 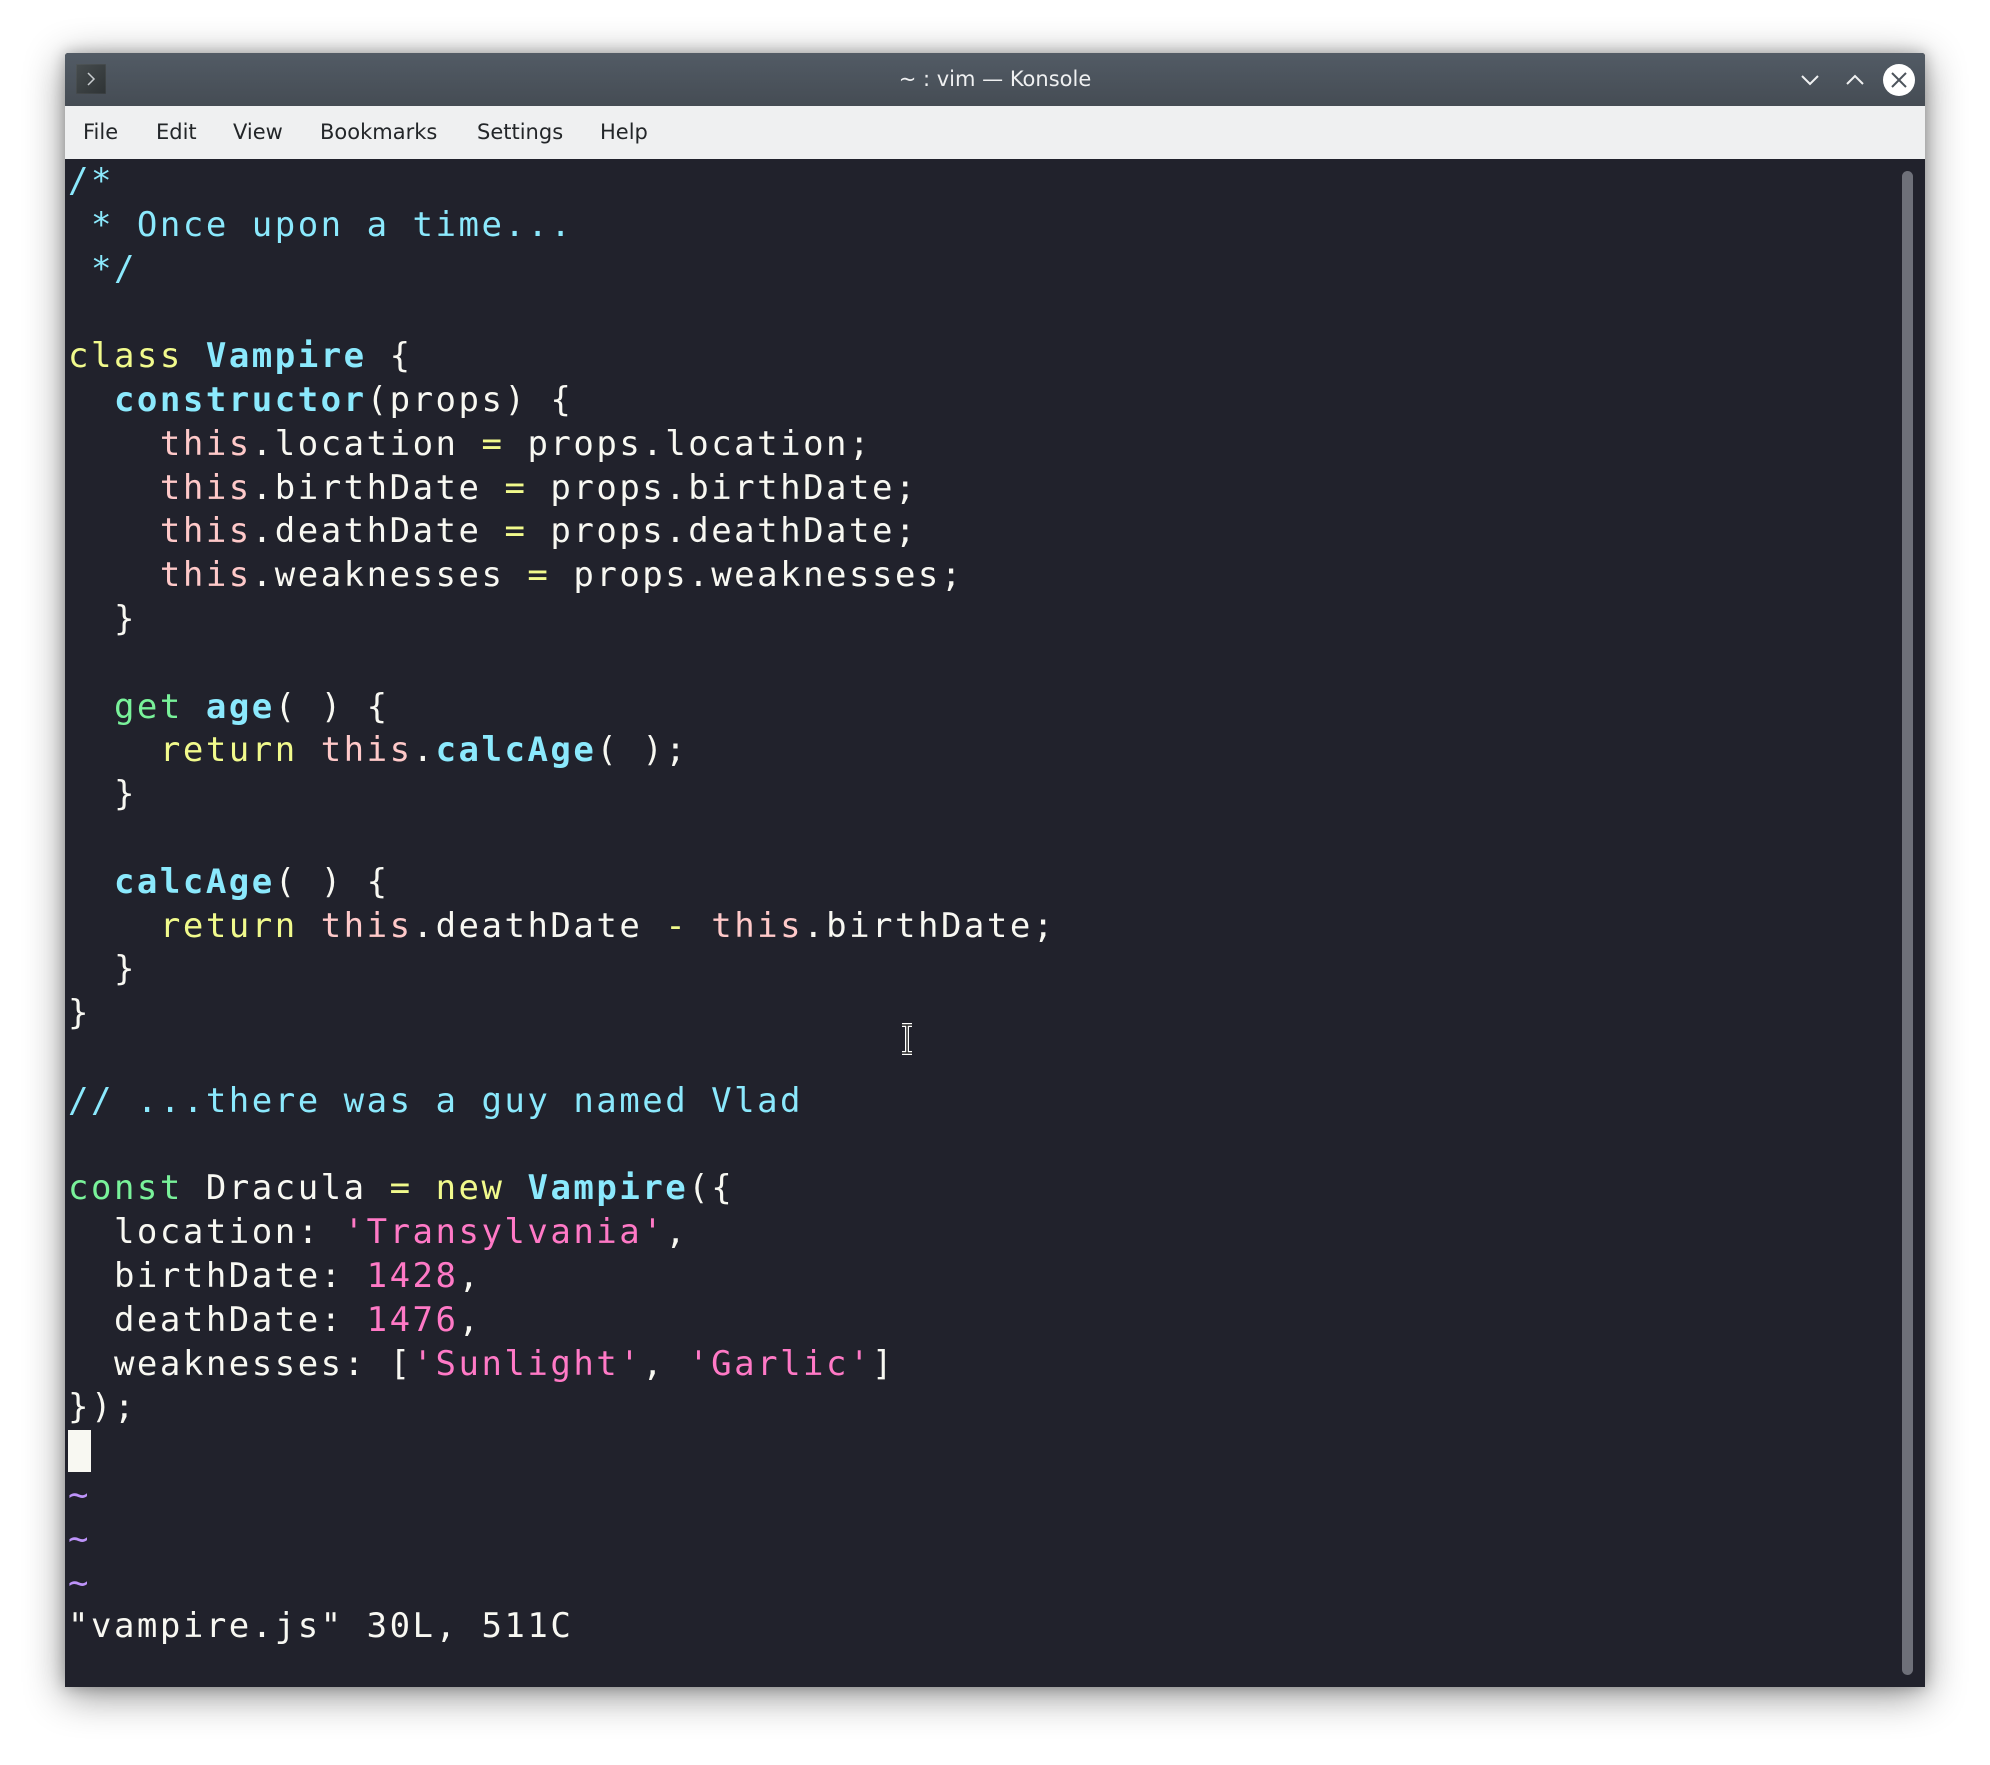 I want to click on code-line: const Dracula = new Vampire({, so click(x=562, y=1189).